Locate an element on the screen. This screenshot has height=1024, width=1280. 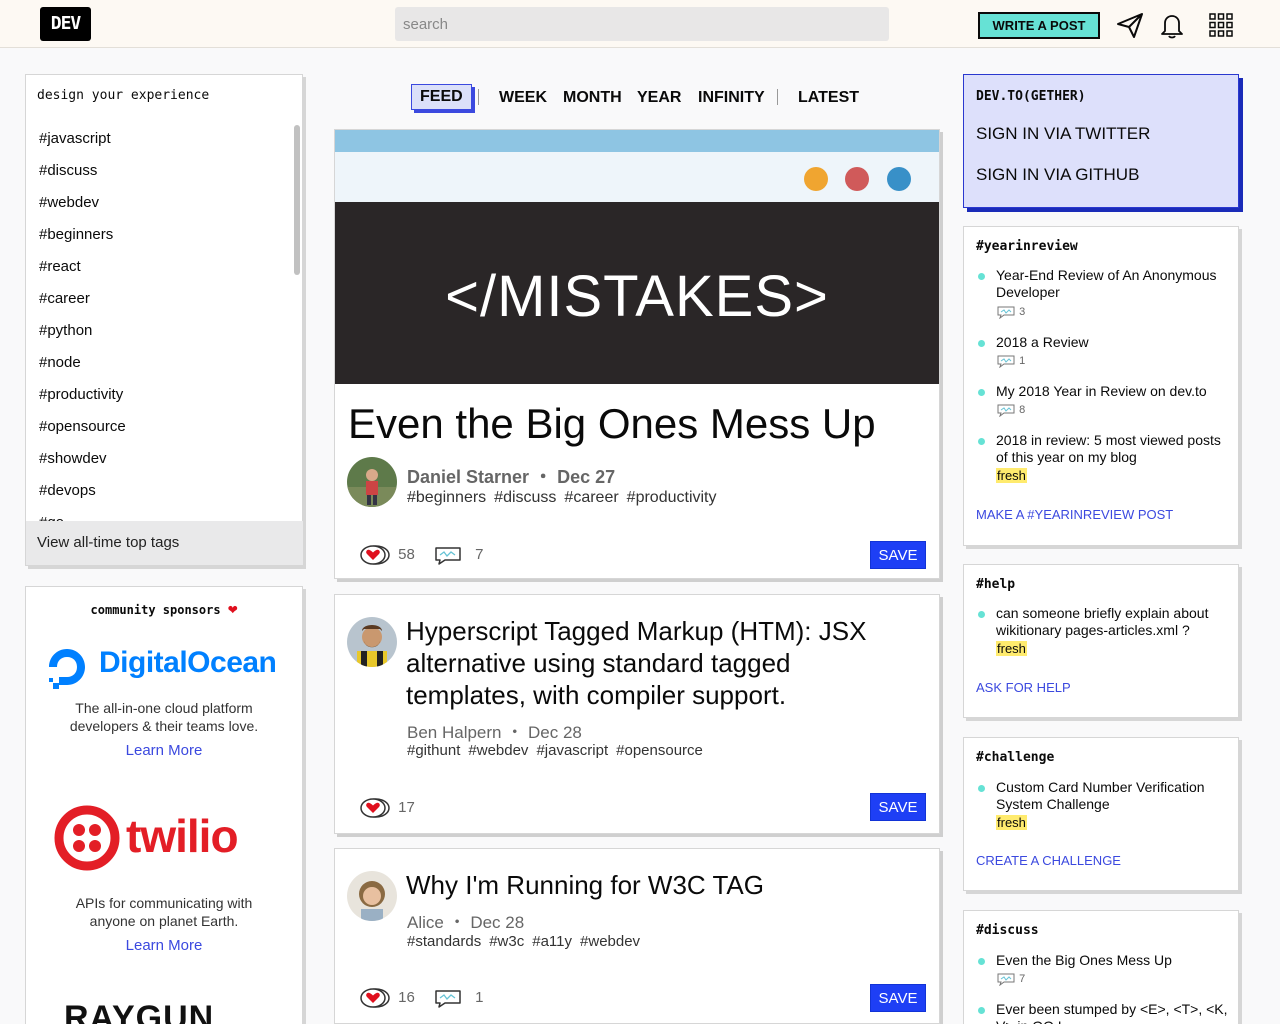
tab-week: WEEK is located at coordinates (523, 98).